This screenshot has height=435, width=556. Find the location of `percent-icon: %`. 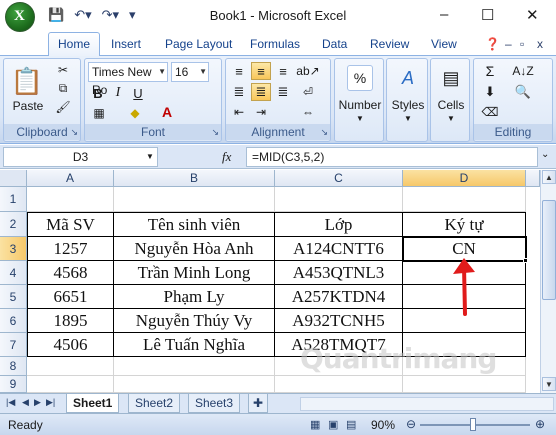

percent-icon: % is located at coordinates (360, 78).